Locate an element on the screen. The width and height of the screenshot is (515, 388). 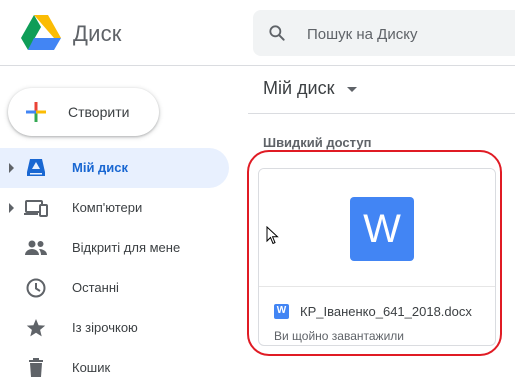
app-title: Диск is located at coordinates (97, 34).